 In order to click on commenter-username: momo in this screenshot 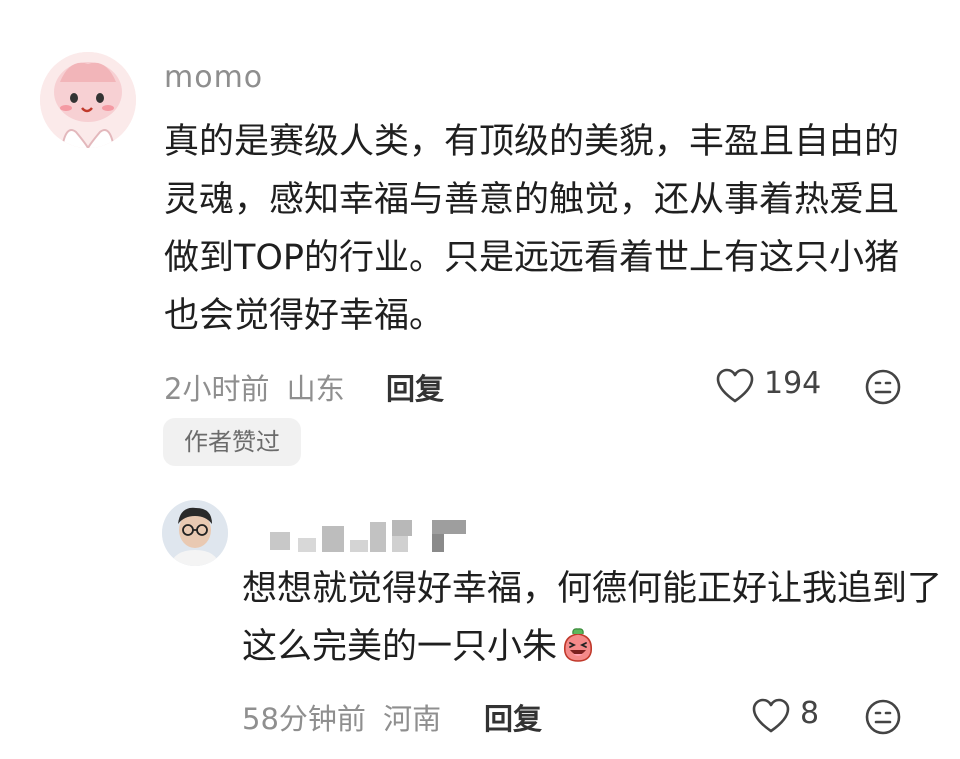, I will do `click(213, 77)`.